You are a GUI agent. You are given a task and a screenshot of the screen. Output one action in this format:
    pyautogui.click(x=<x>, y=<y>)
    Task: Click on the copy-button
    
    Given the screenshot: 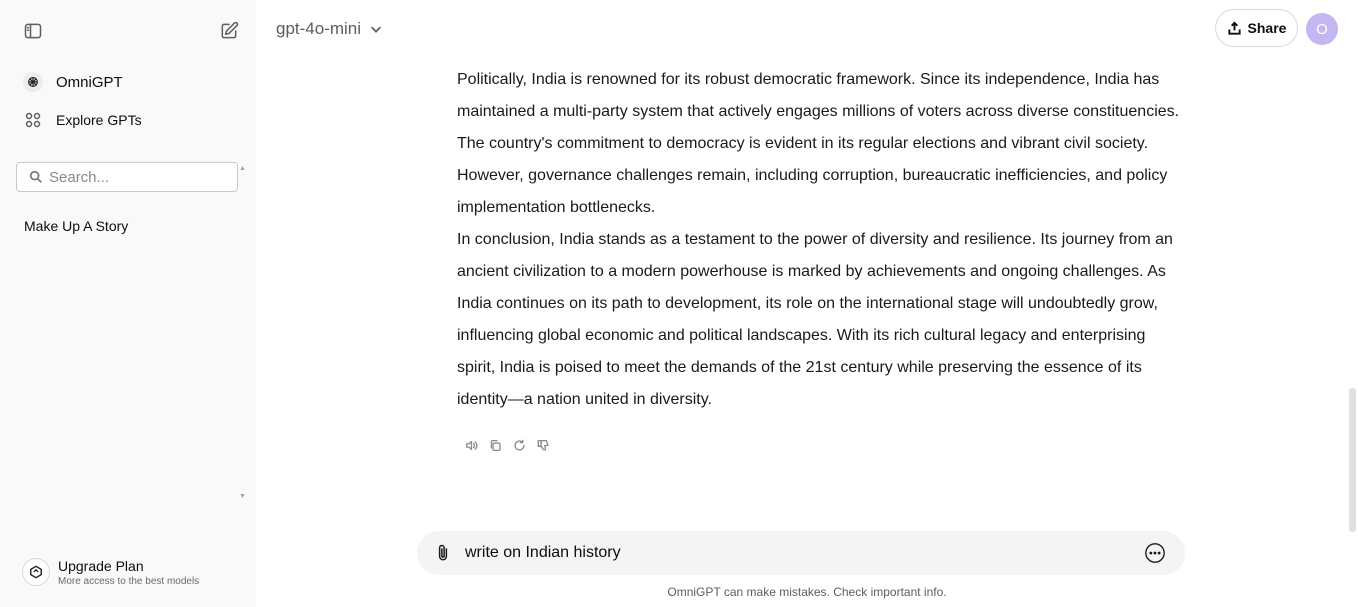 What is the action you would take?
    pyautogui.click(x=495, y=445)
    